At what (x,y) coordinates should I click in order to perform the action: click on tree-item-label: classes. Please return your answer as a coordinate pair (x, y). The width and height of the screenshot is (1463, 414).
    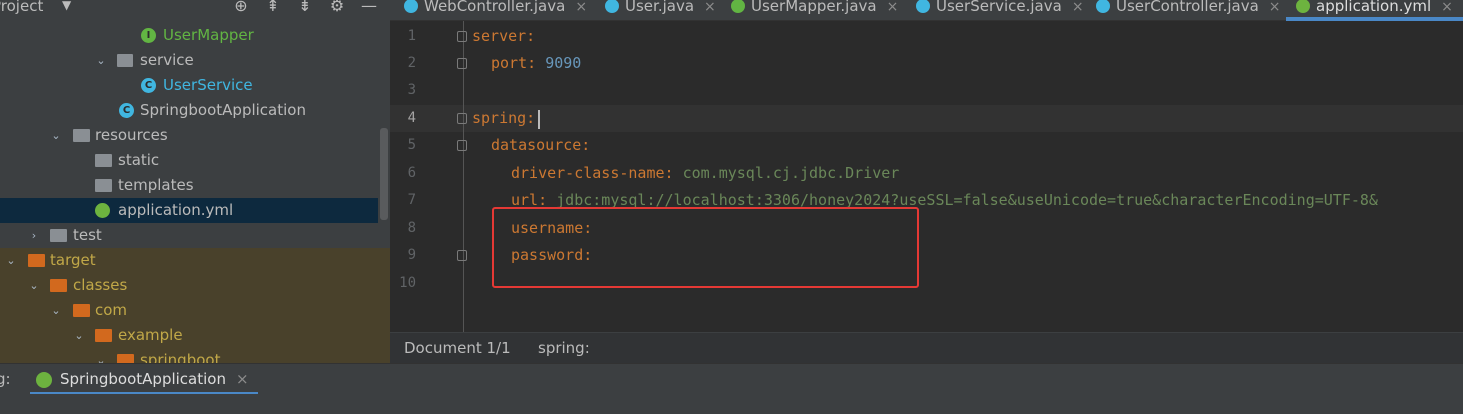
    Looking at the image, I should click on (100, 285).